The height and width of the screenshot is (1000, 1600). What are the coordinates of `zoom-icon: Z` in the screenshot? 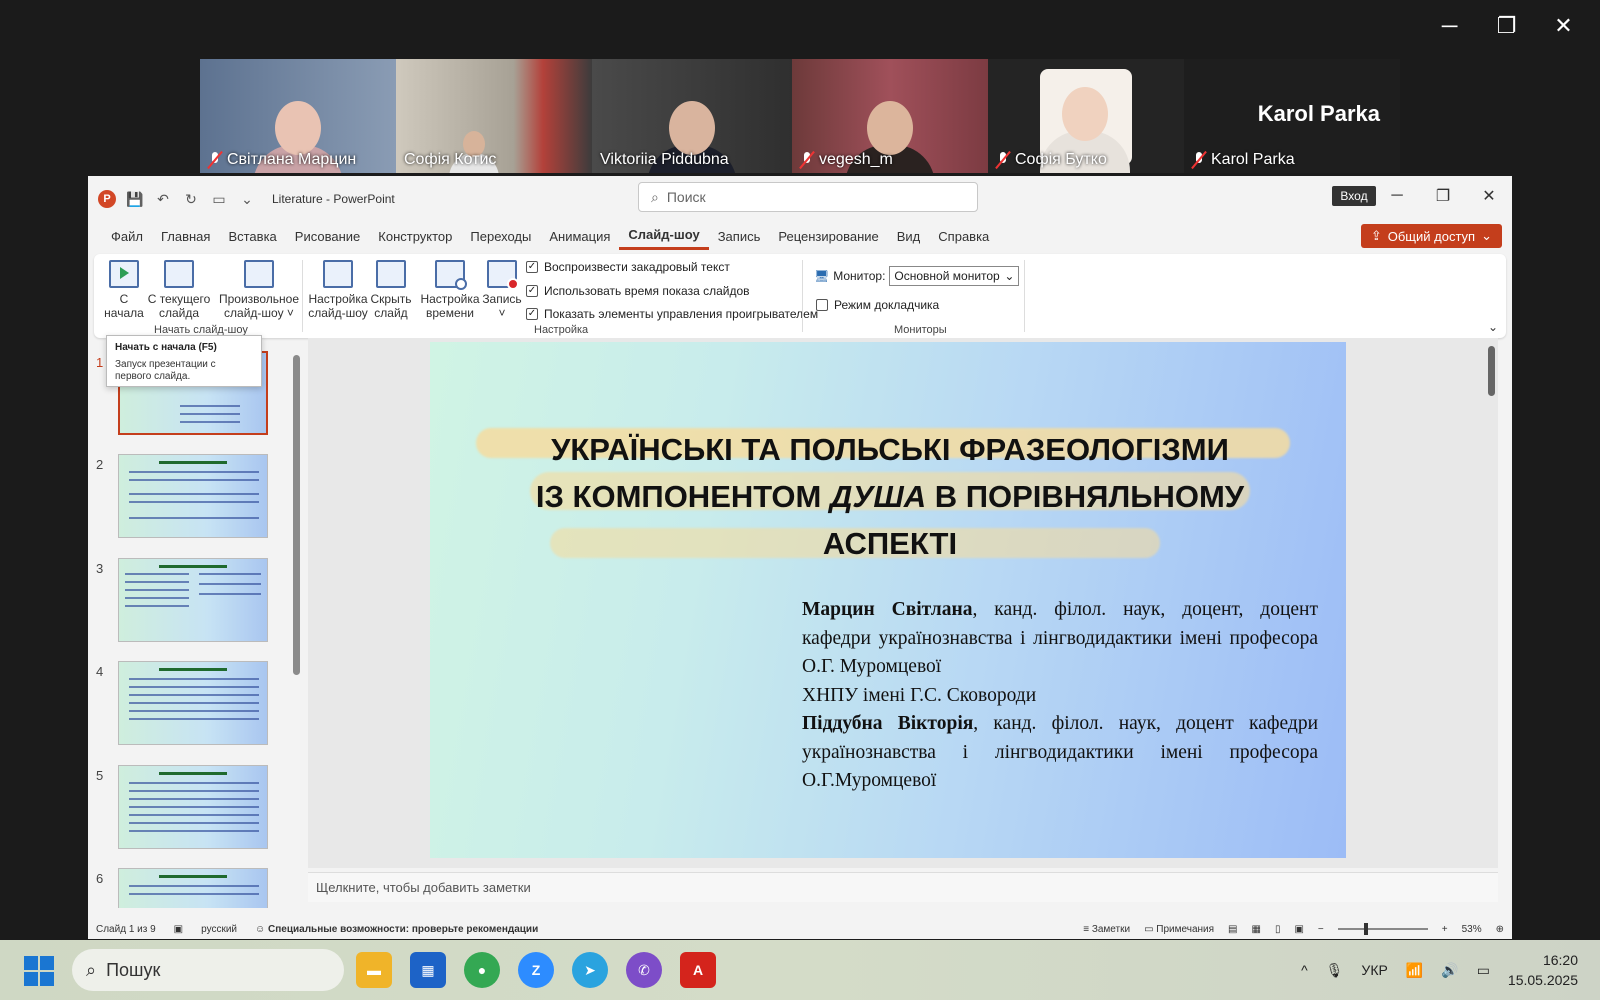 It's located at (536, 970).